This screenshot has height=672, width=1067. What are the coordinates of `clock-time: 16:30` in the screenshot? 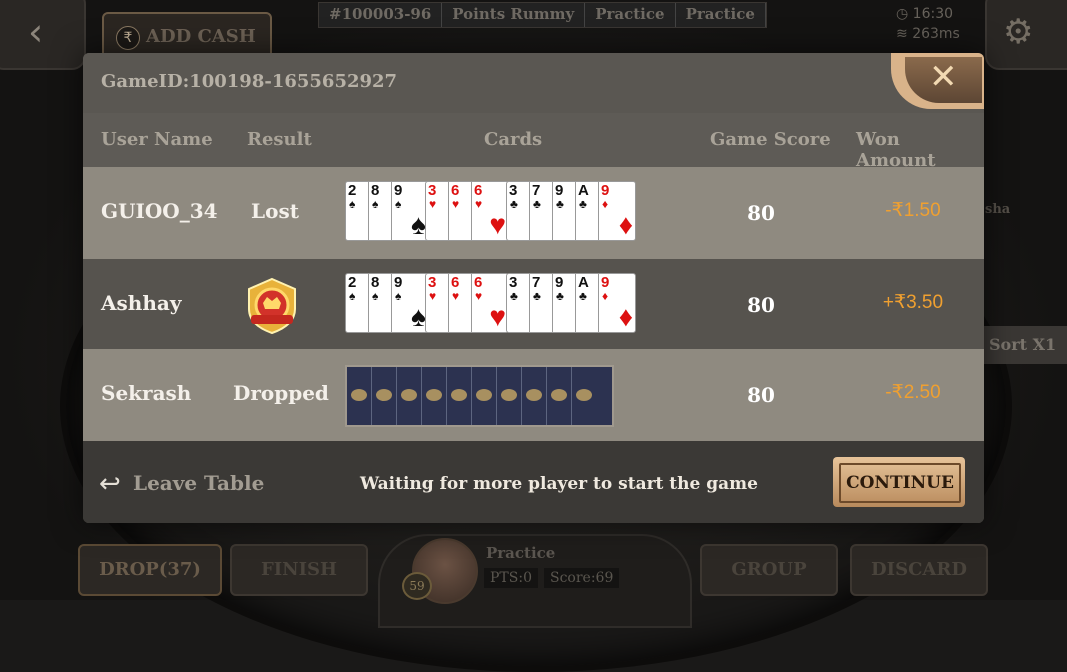 It's located at (933, 14).